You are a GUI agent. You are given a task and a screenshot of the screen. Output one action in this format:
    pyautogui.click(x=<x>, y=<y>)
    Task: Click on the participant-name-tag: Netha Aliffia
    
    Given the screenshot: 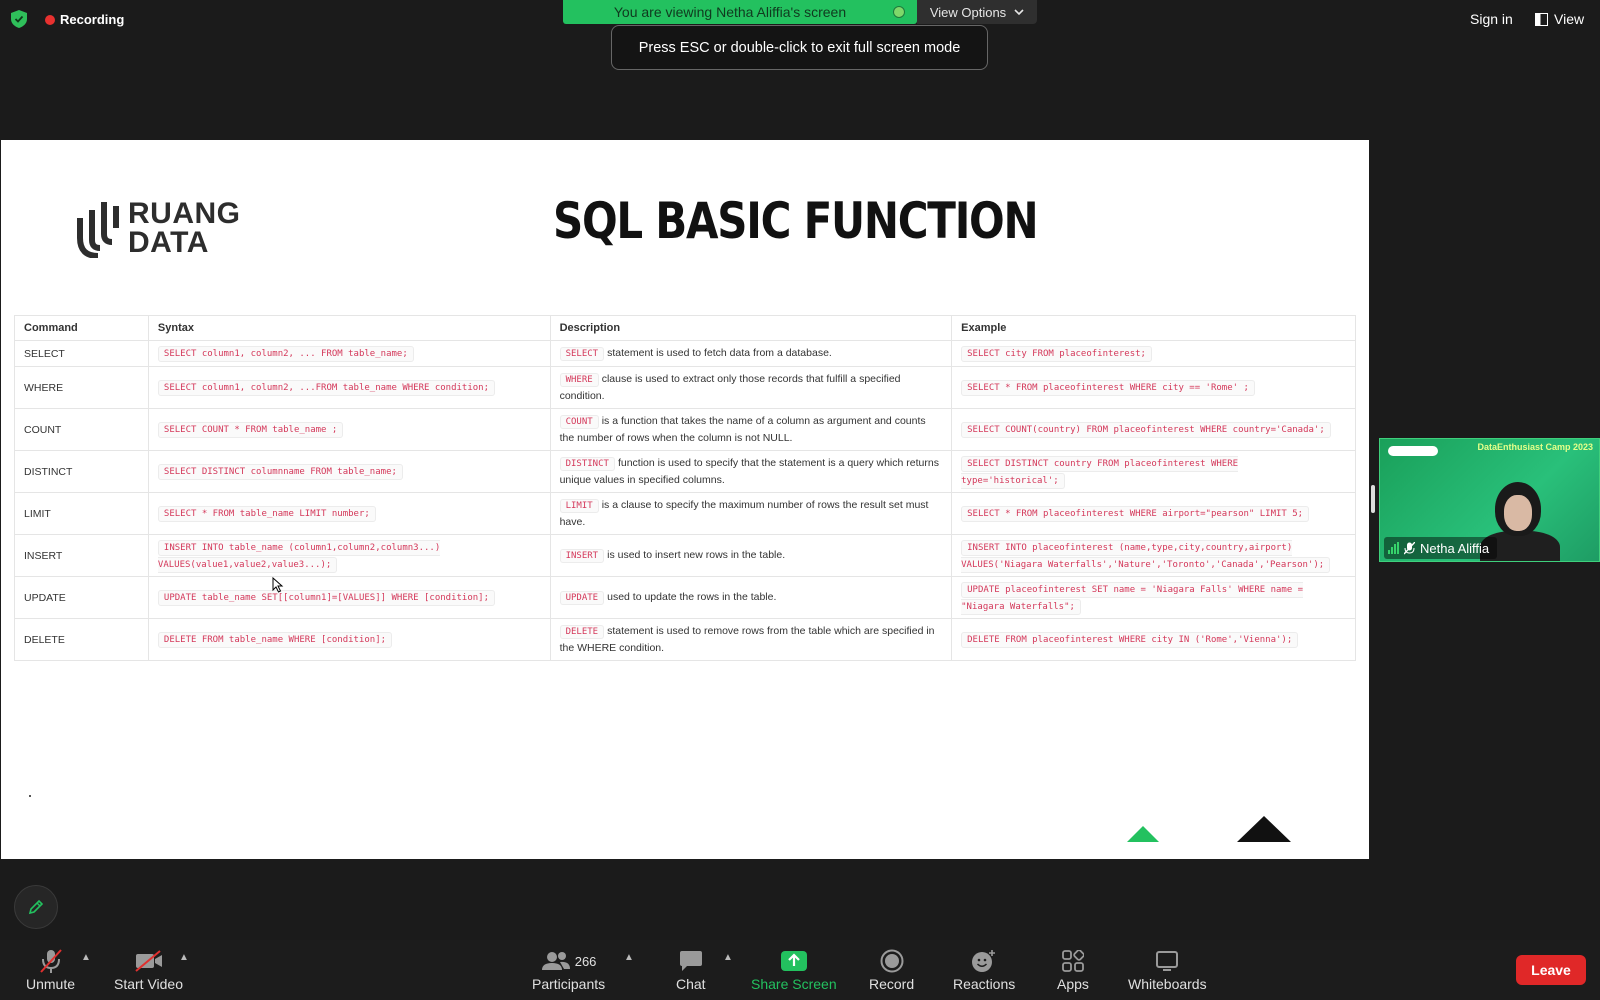 What is the action you would take?
    pyautogui.click(x=1441, y=548)
    